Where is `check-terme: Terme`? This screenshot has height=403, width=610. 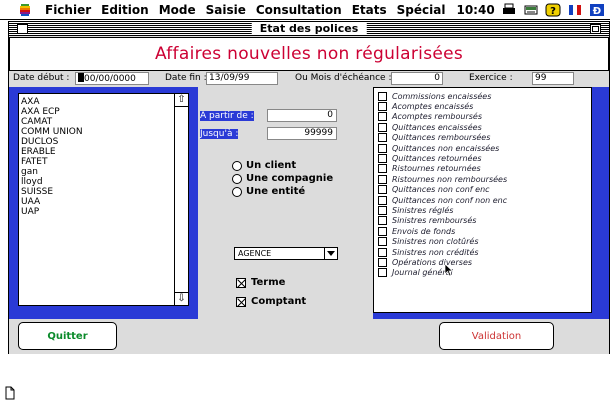
check-terme: Terme is located at coordinates (260, 282).